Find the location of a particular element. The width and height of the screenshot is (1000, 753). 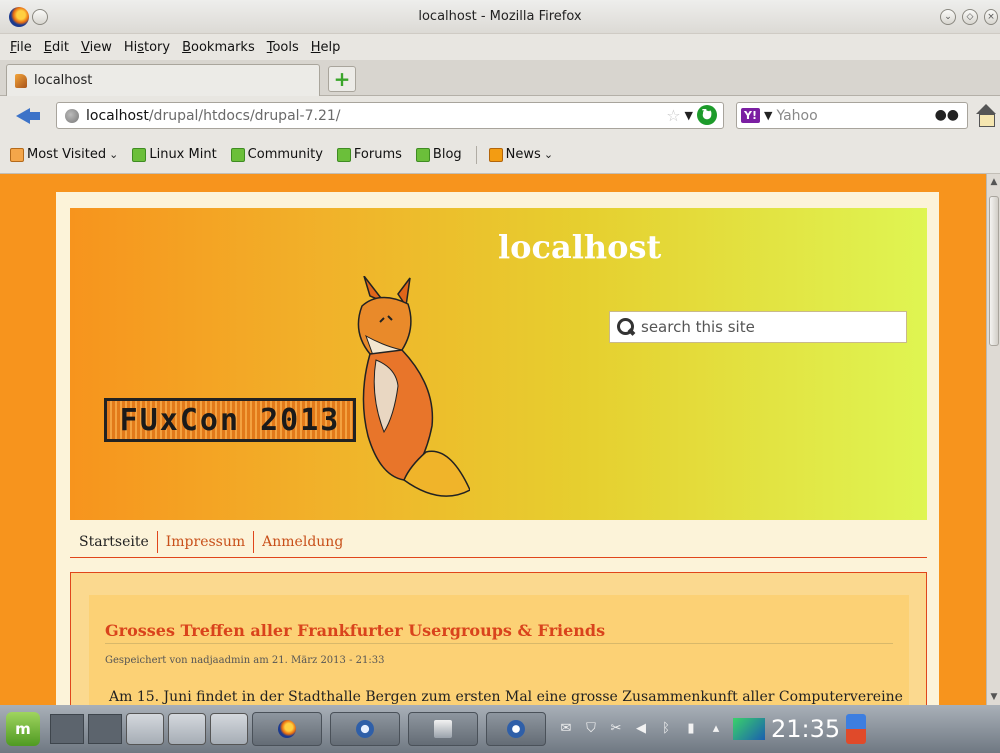

yahoo-engine-icon: Y! is located at coordinates (750, 115).